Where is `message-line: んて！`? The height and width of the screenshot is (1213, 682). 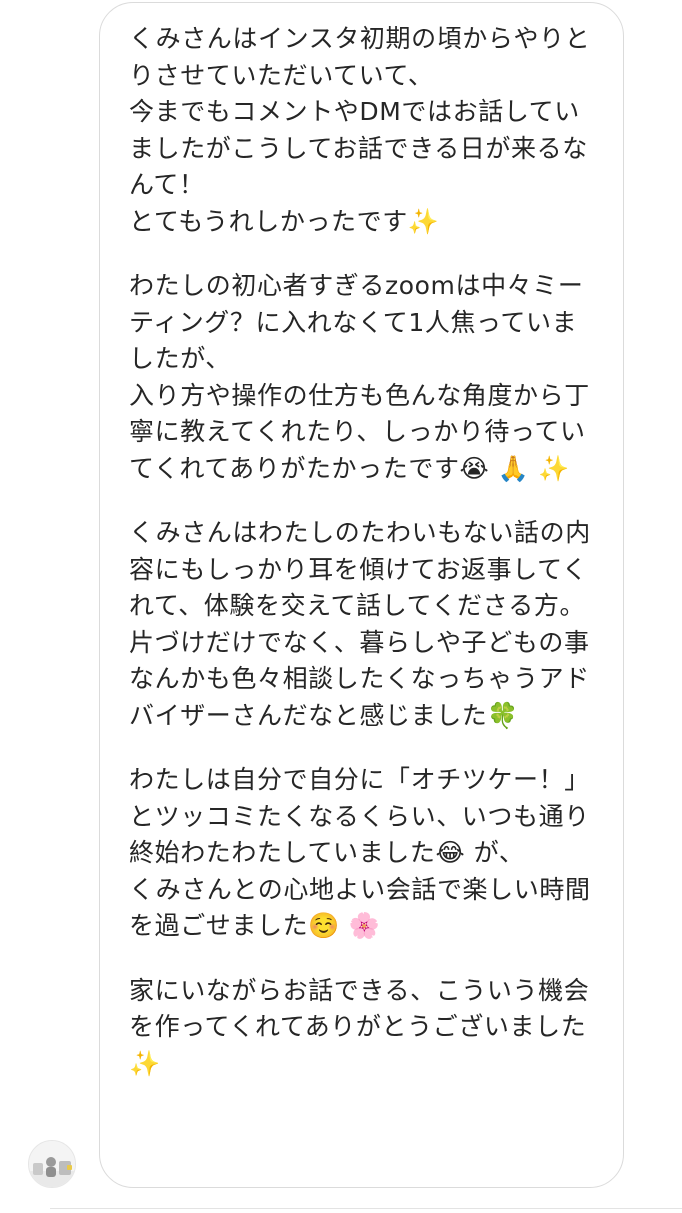
message-line: んて！ is located at coordinates (167, 184).